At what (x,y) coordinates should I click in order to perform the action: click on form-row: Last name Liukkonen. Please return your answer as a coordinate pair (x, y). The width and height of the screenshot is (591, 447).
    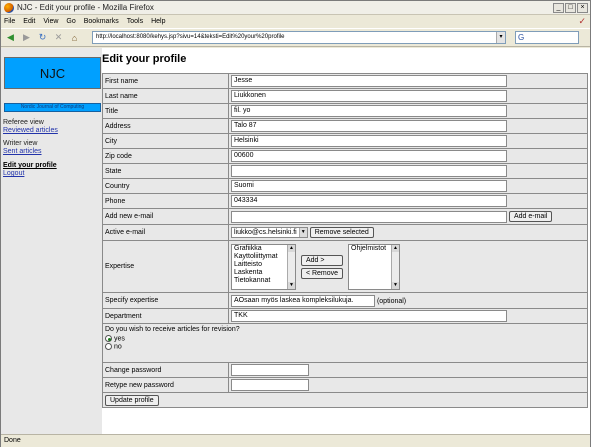
    Looking at the image, I should click on (345, 96).